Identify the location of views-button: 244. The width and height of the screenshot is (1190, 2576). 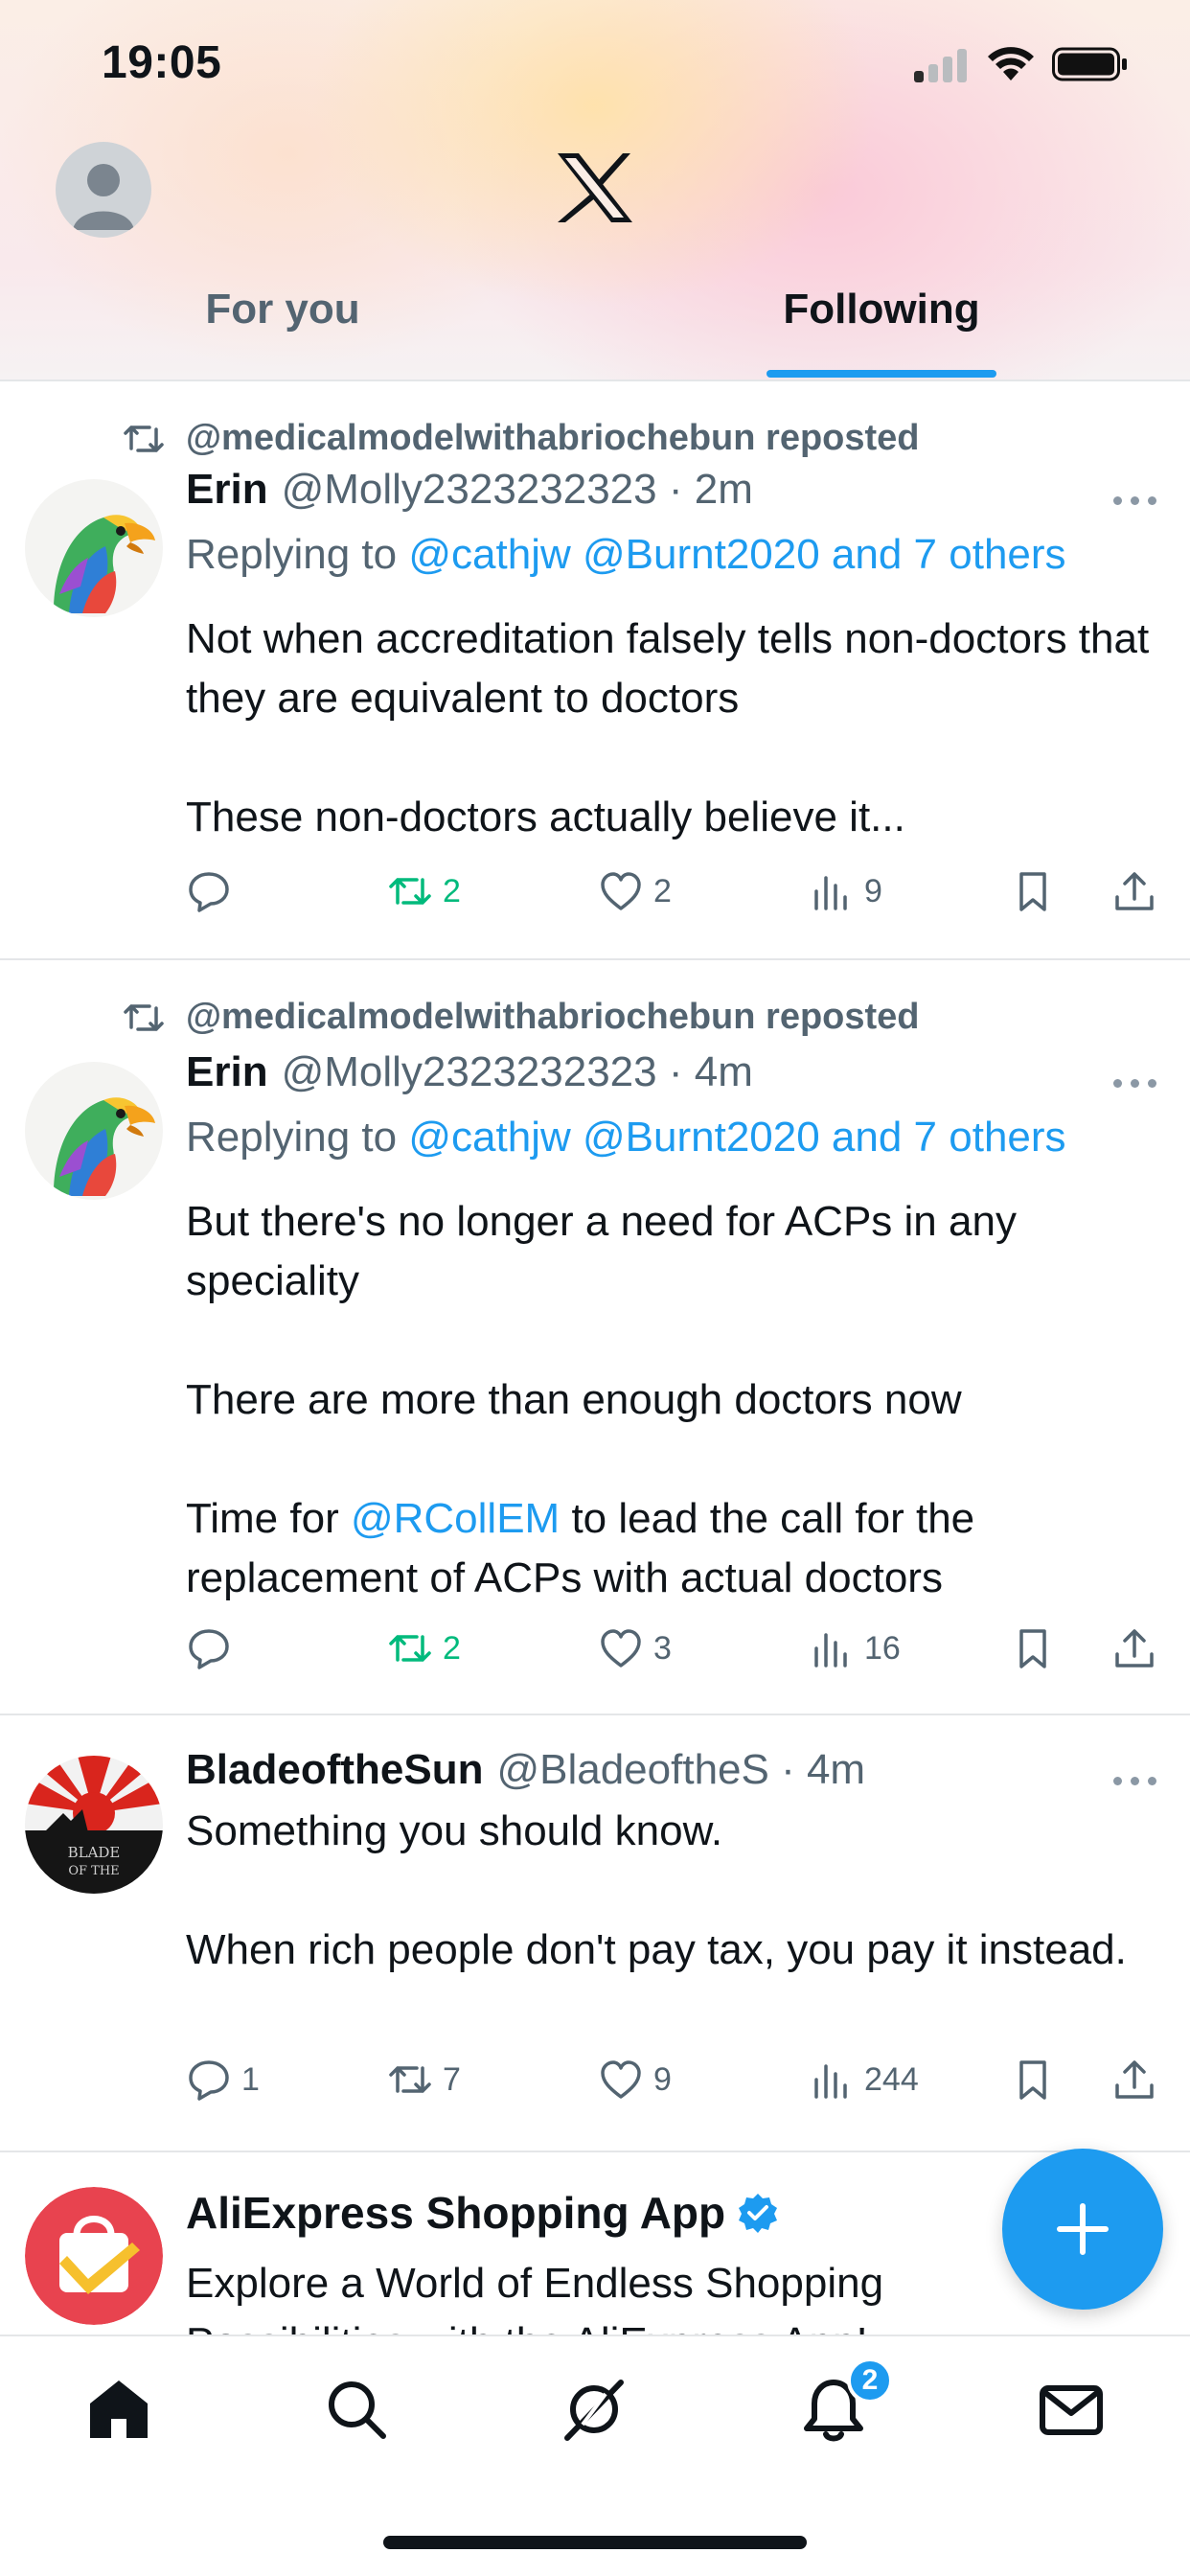
(864, 2080).